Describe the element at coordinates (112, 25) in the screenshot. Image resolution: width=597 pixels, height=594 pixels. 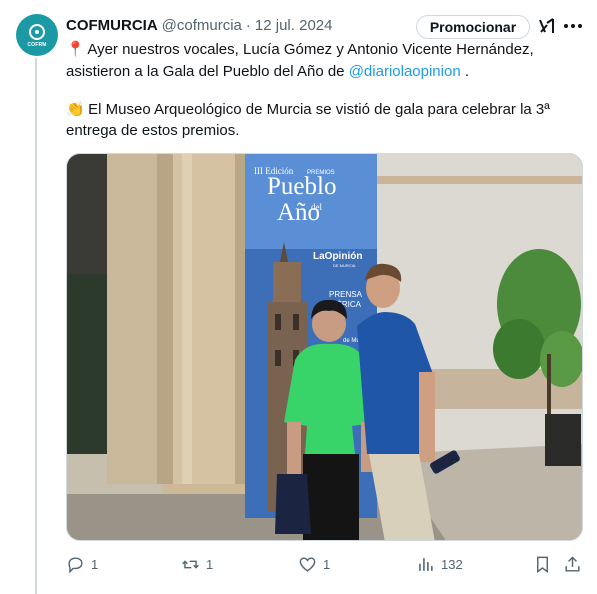
I see `author-name: COFMURCIA` at that location.